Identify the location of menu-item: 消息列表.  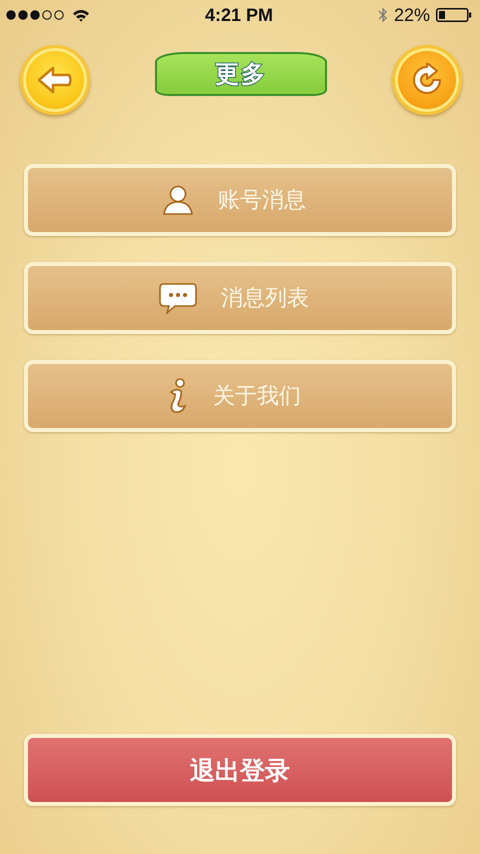
(240, 298).